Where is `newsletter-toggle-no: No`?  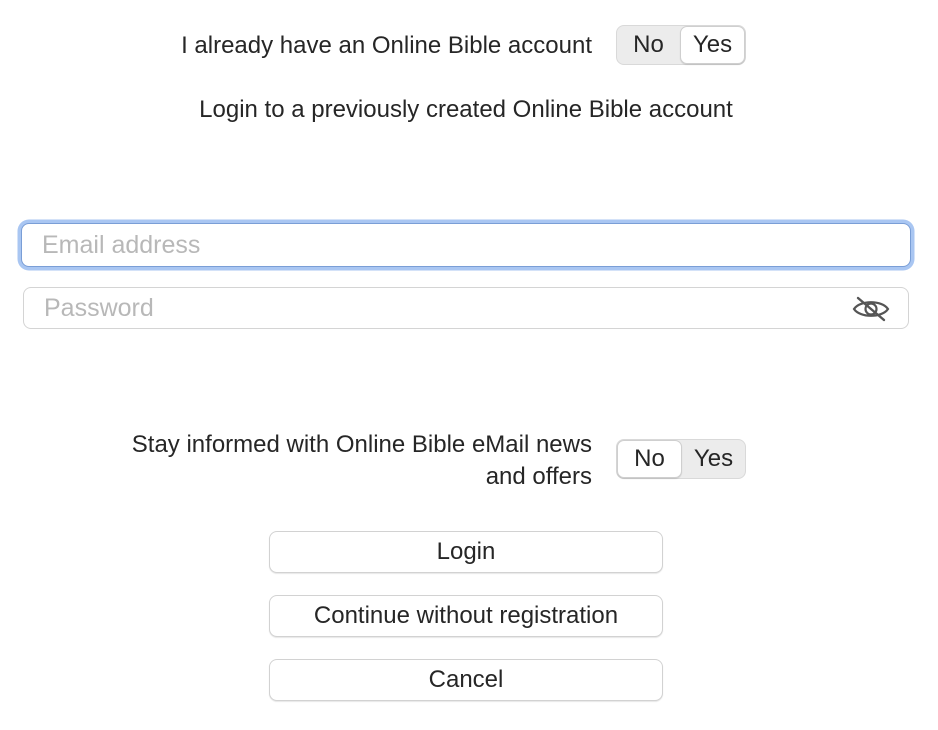
newsletter-toggle-no: No is located at coordinates (649, 459).